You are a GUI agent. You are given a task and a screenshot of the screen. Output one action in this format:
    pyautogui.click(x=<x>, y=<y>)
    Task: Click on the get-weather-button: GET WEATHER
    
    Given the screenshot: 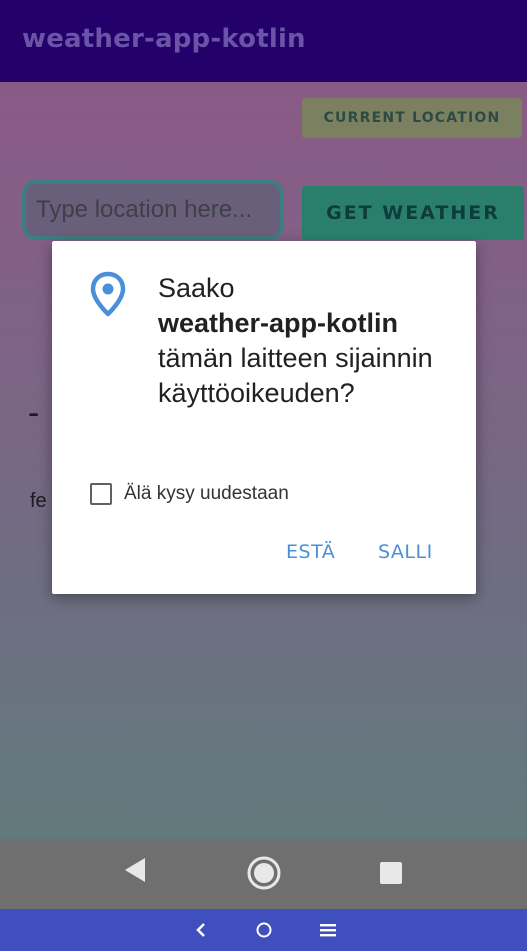 What is the action you would take?
    pyautogui.click(x=413, y=213)
    